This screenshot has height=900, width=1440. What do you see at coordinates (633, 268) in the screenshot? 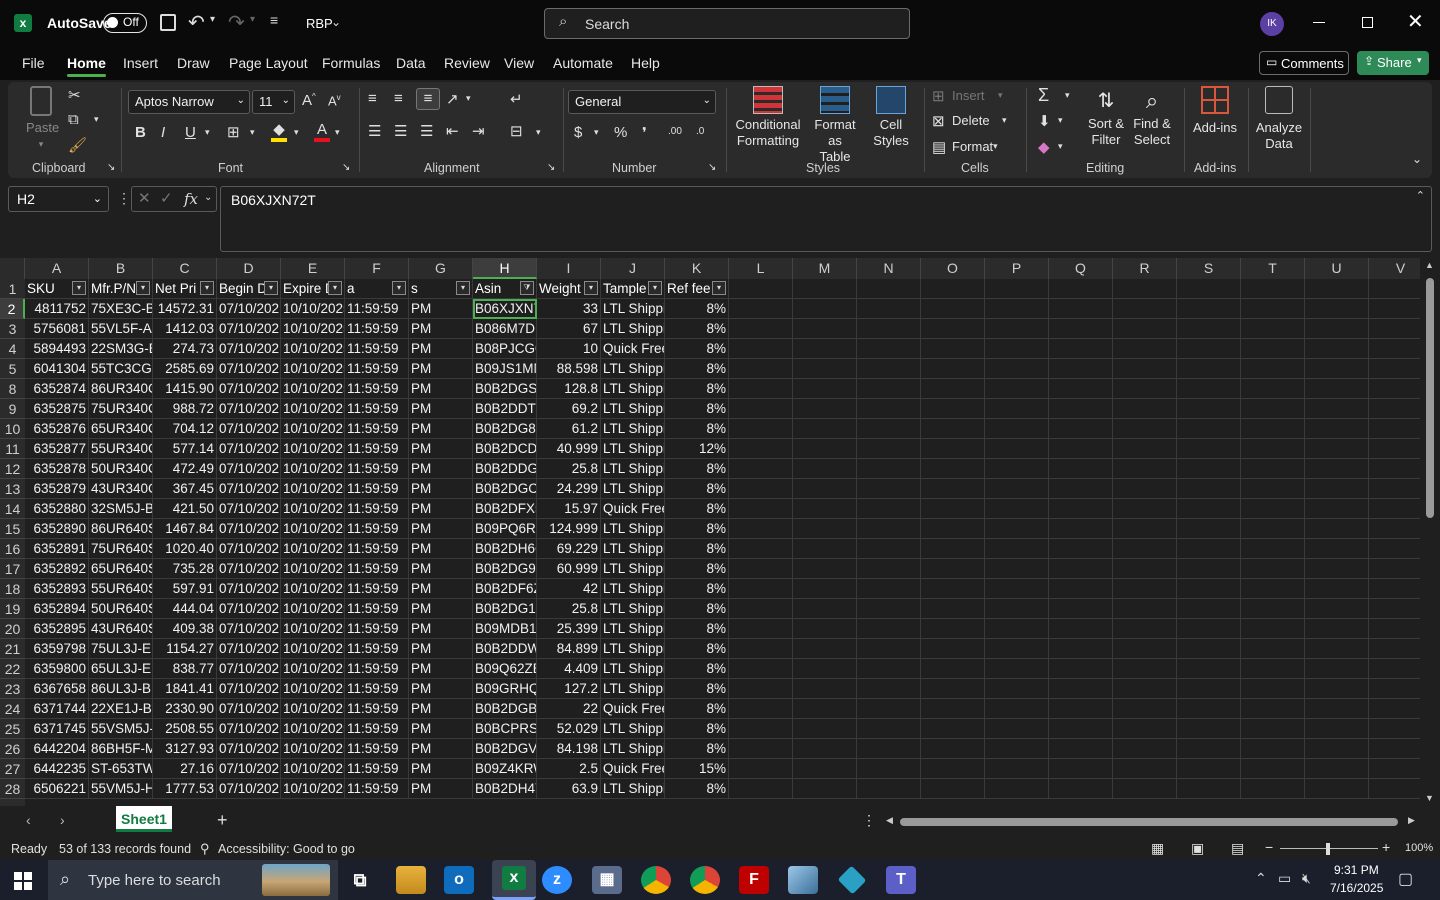
I see `column-header-j: J` at bounding box center [633, 268].